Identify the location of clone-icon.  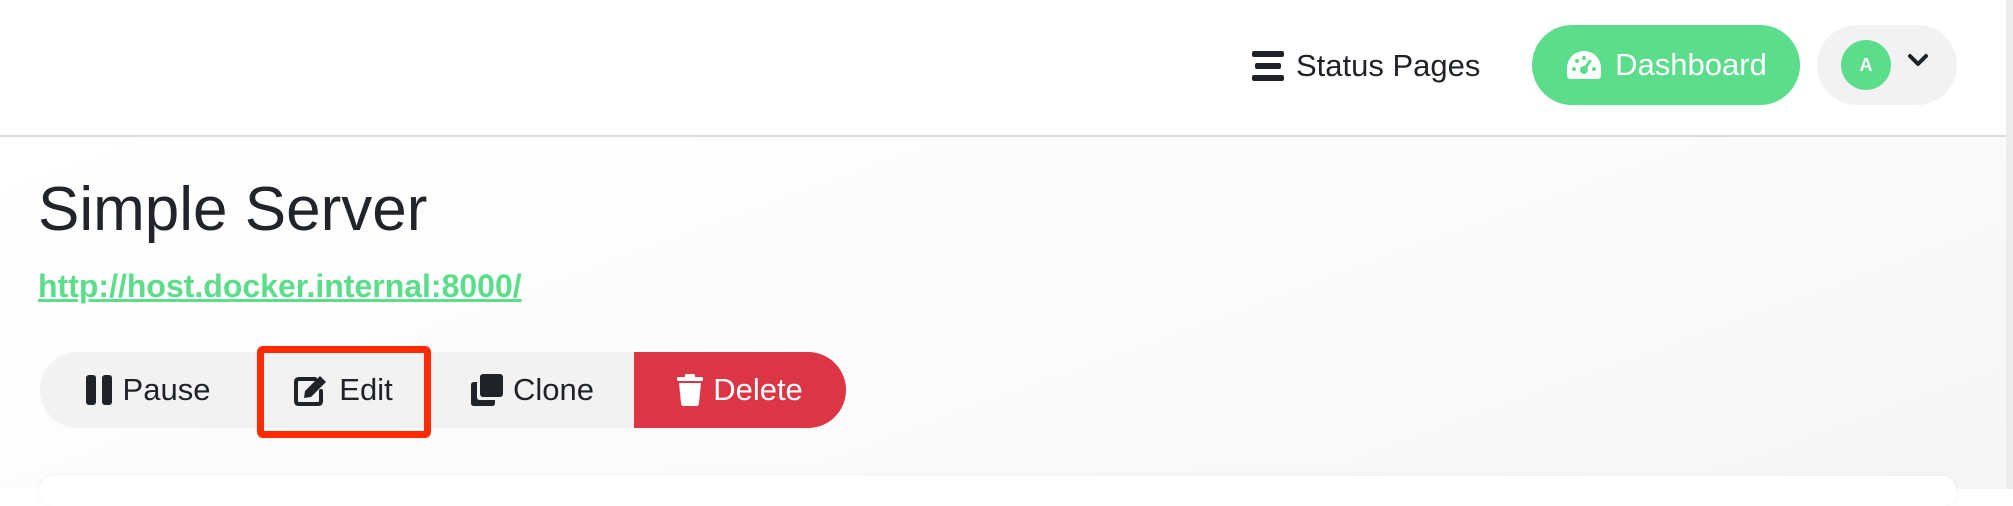
(487, 390).